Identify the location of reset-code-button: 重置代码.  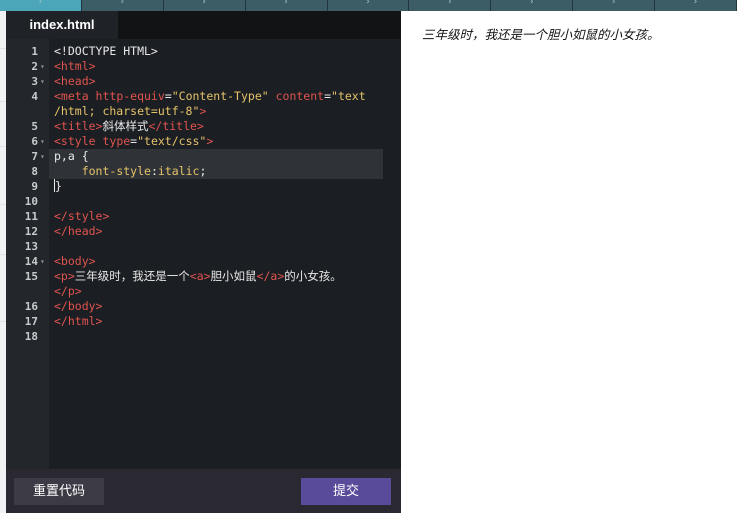
(59, 491).